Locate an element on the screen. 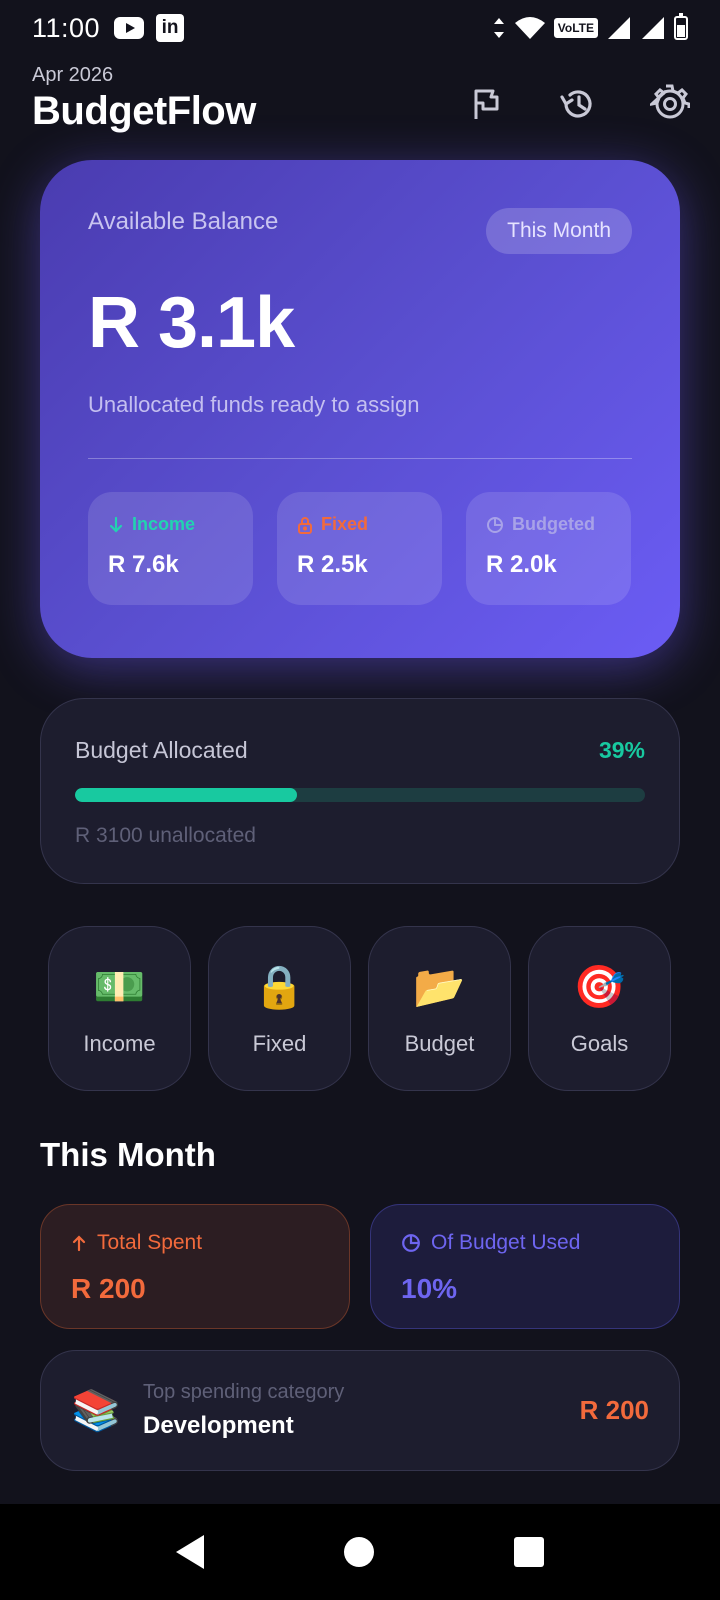  budgeted-tile: Budgeted R 2.0k is located at coordinates (548, 548).